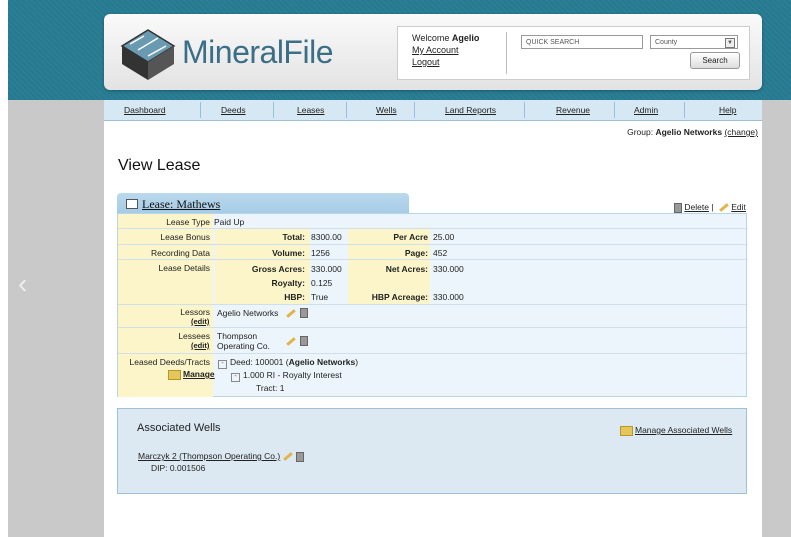  I want to click on group-name: Agelio Networks, so click(689, 132).